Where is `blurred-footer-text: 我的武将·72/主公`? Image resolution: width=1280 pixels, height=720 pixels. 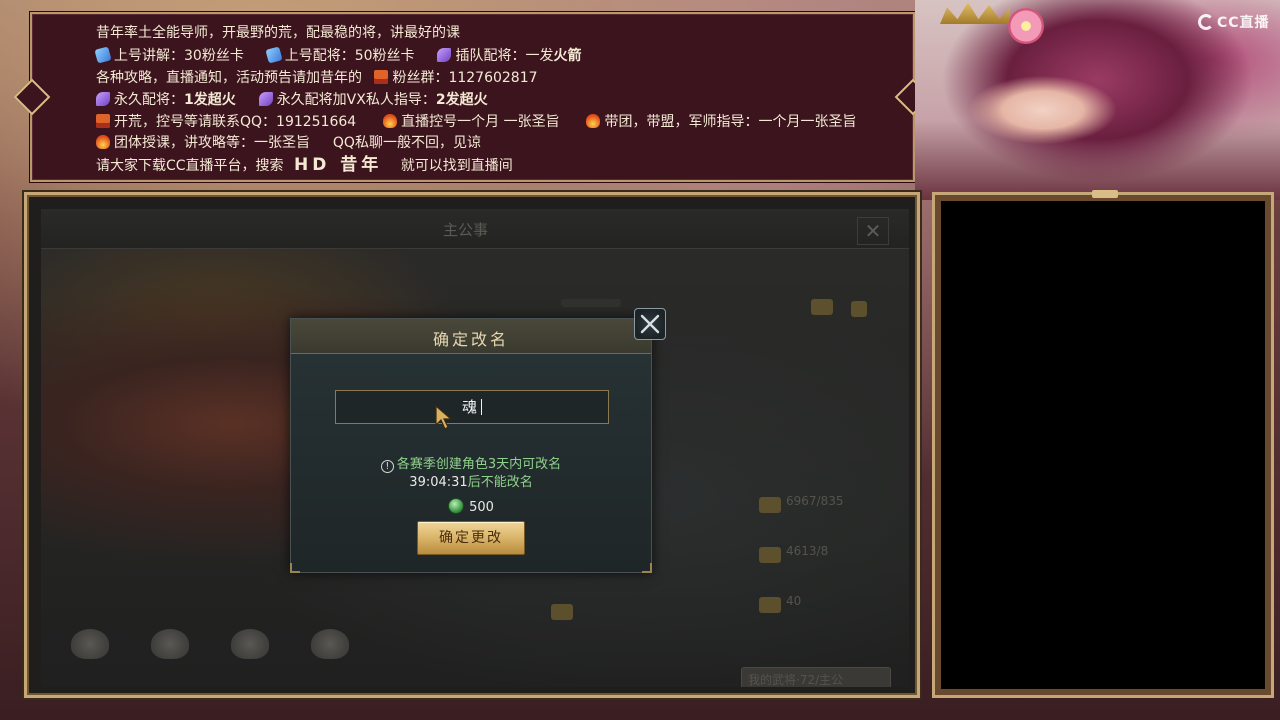
blurred-footer-text: 我的武将·72/主公 is located at coordinates (796, 680).